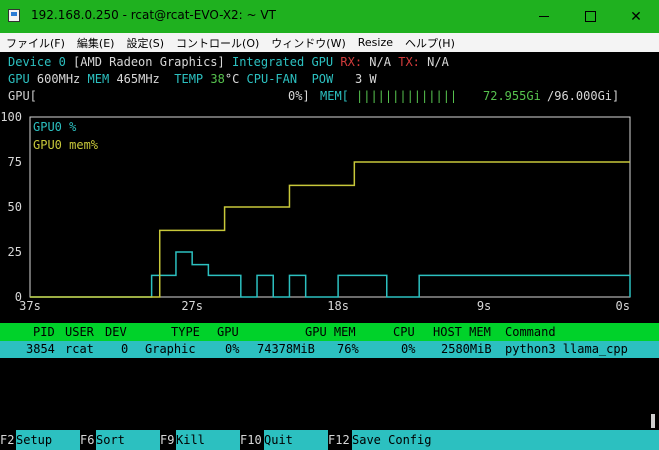 The image size is (659, 450). What do you see at coordinates (66, 145) in the screenshot?
I see `legend-entry: GPU0 mem%` at bounding box center [66, 145].